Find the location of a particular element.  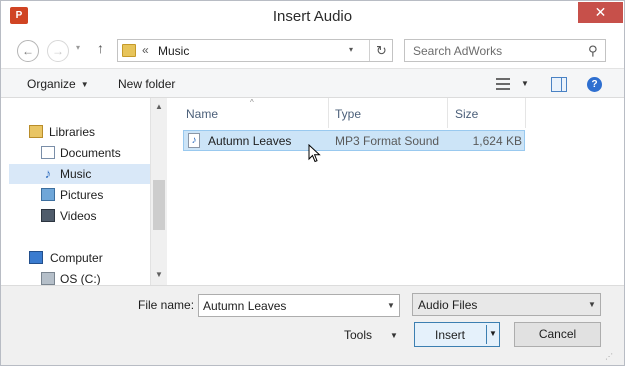

audio-file-icon: ♪ is located at coordinates (194, 140).